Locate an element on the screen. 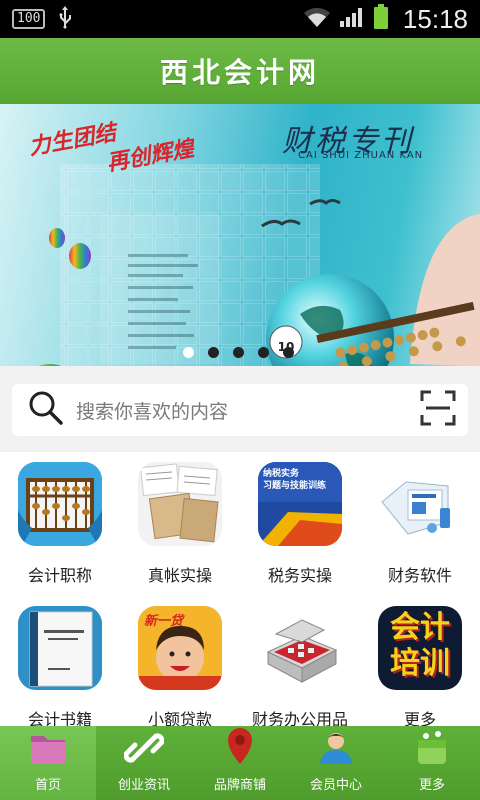  wifi-icon is located at coordinates (317, 19).